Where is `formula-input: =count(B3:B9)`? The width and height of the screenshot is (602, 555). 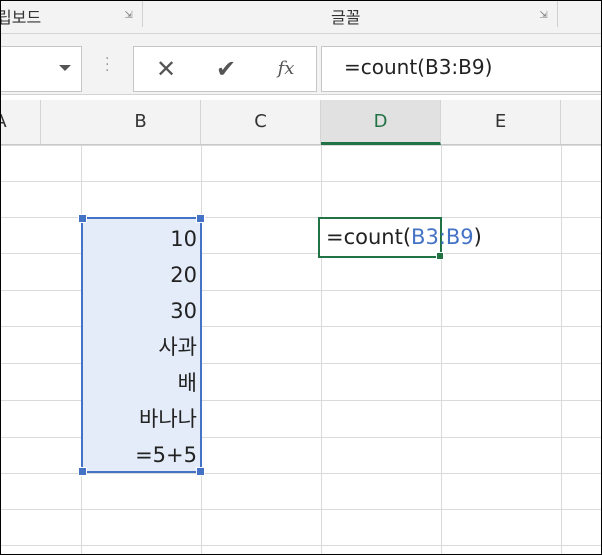 formula-input: =count(B3:B9) is located at coordinates (461, 69).